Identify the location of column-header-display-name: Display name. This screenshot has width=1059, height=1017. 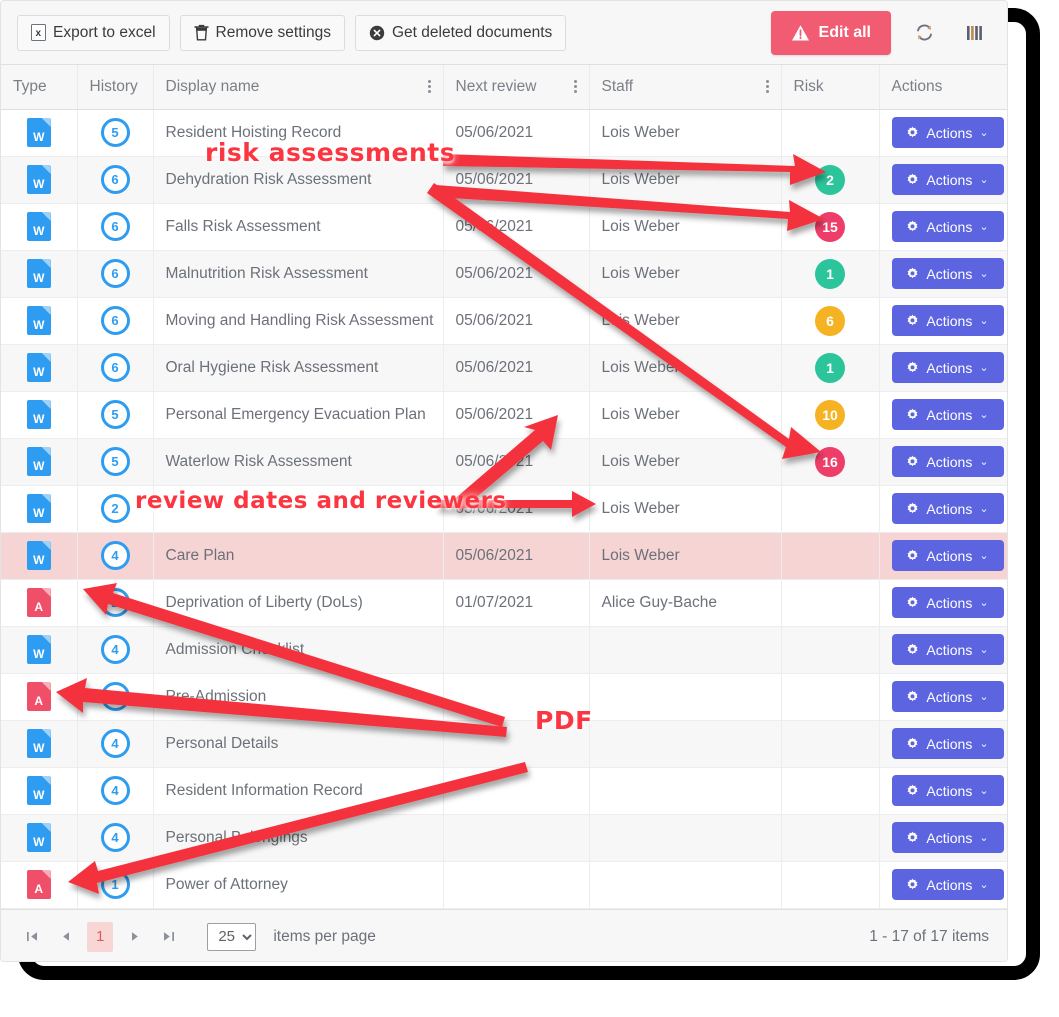
(298, 87).